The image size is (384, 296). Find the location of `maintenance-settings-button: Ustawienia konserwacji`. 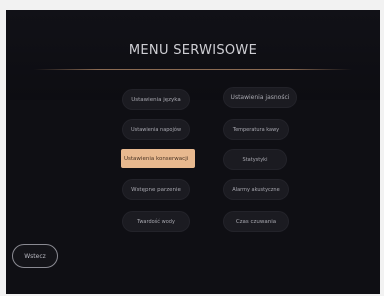

maintenance-settings-button: Ustawienia konserwacji is located at coordinates (158, 158).